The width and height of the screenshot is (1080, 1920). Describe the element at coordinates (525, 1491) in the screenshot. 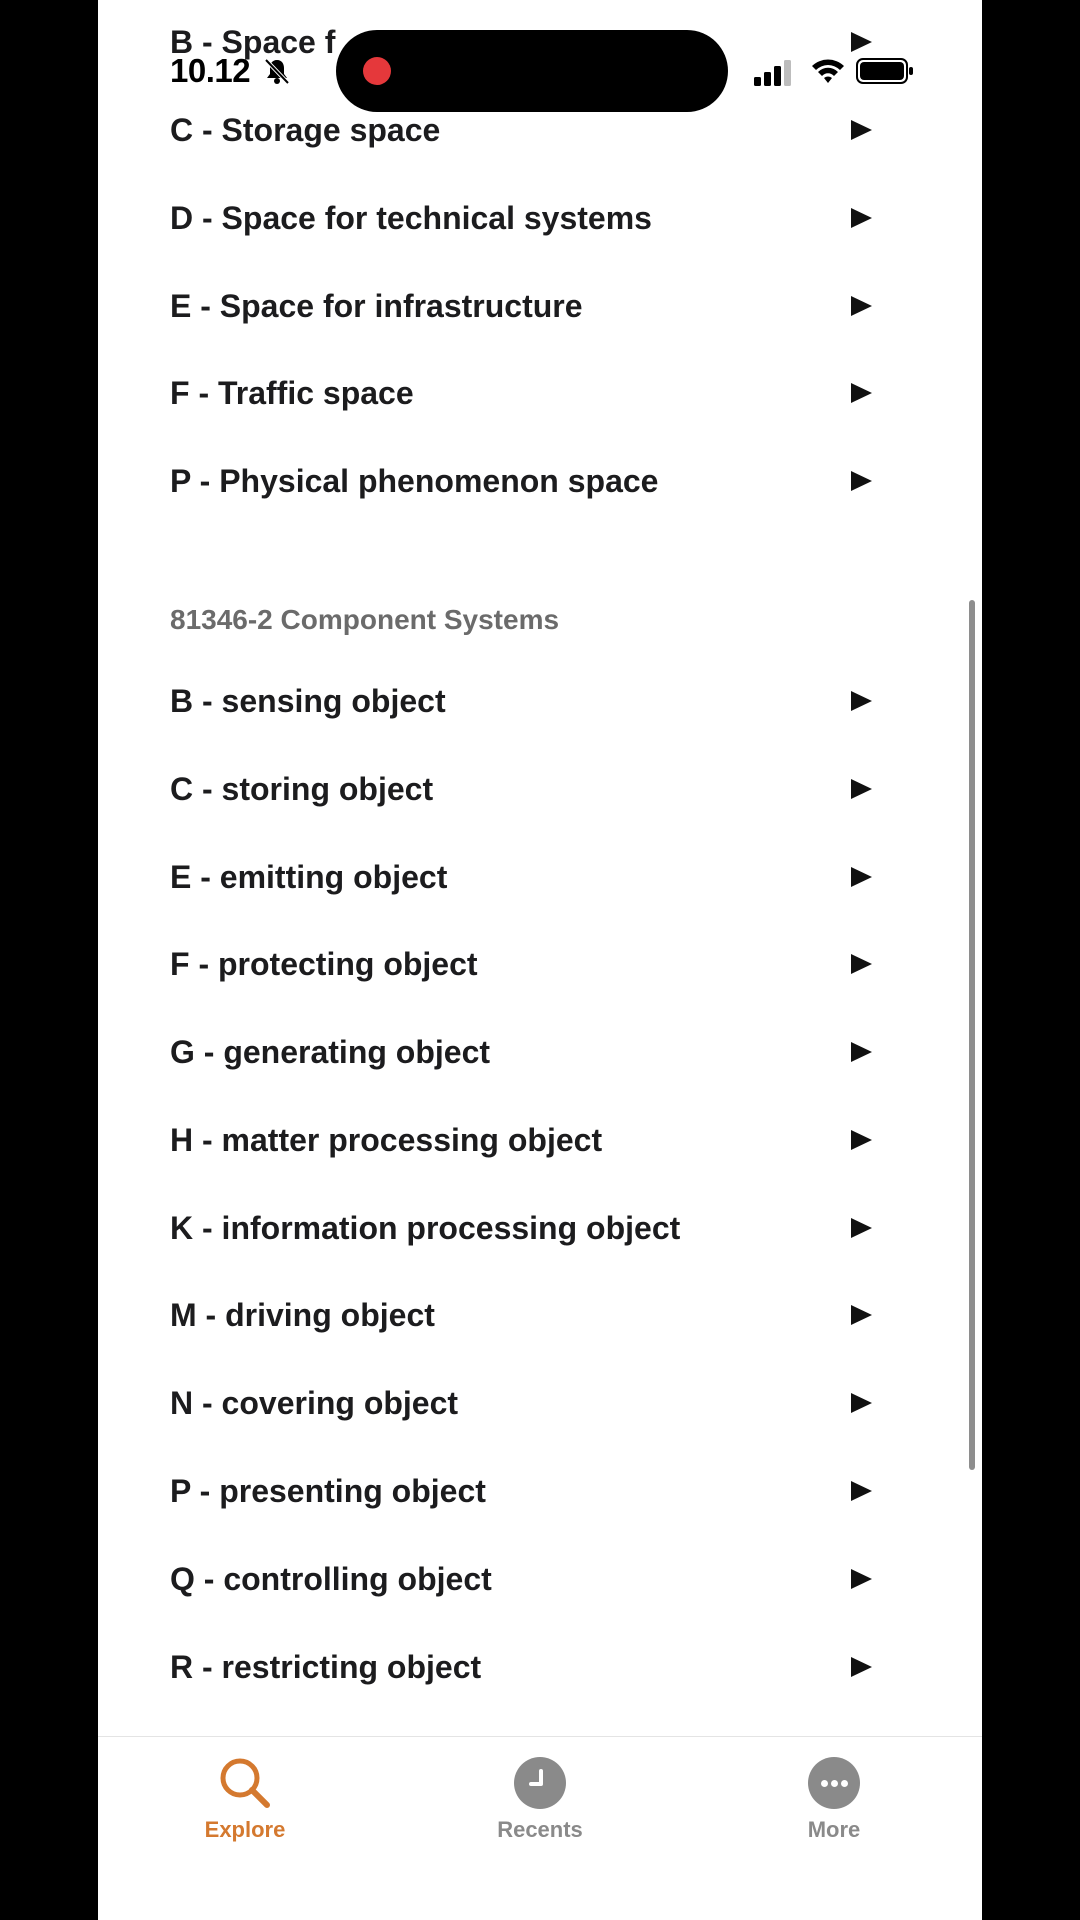

I see `list-row-presenting: P - presenting object` at that location.